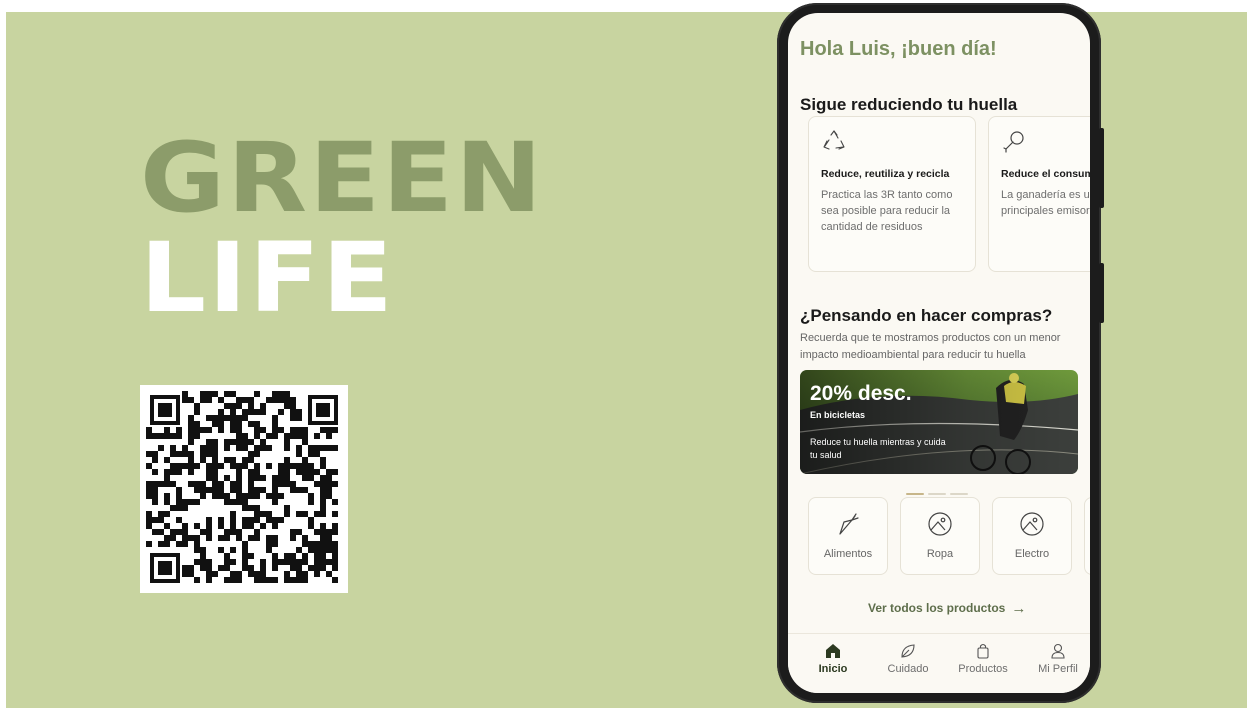  Describe the element at coordinates (940, 554) in the screenshot. I see `category-label: Ropa` at that location.